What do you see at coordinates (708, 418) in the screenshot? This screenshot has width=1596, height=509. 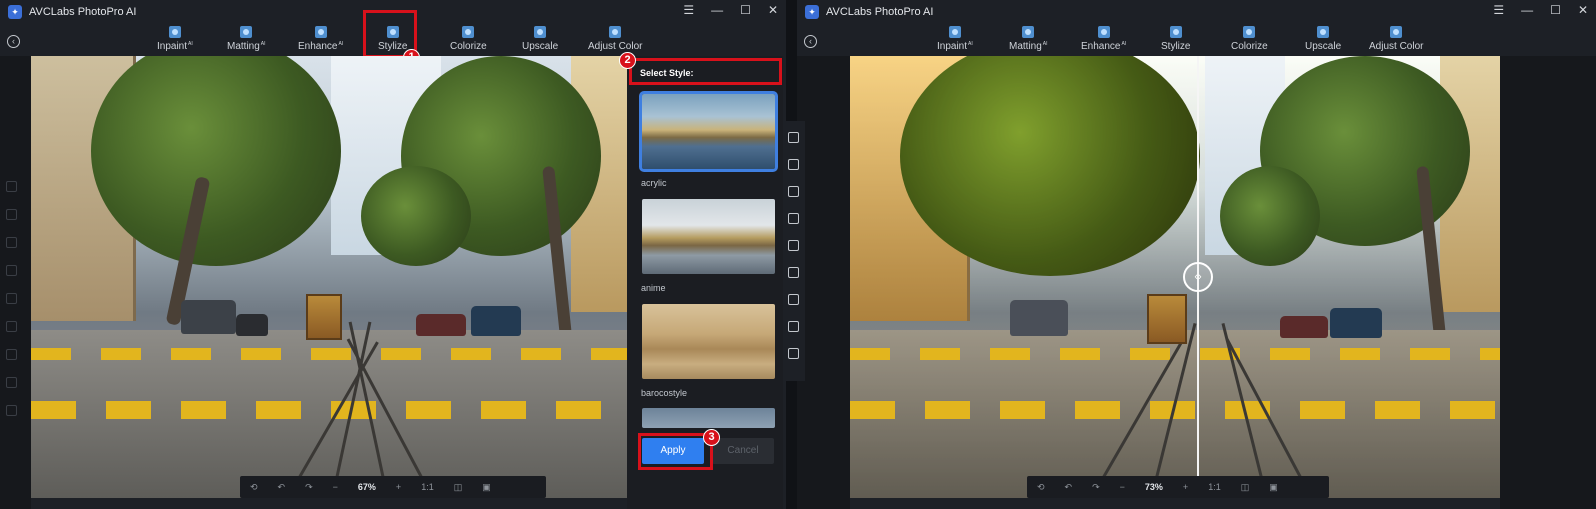 I see `style-thumb-next` at bounding box center [708, 418].